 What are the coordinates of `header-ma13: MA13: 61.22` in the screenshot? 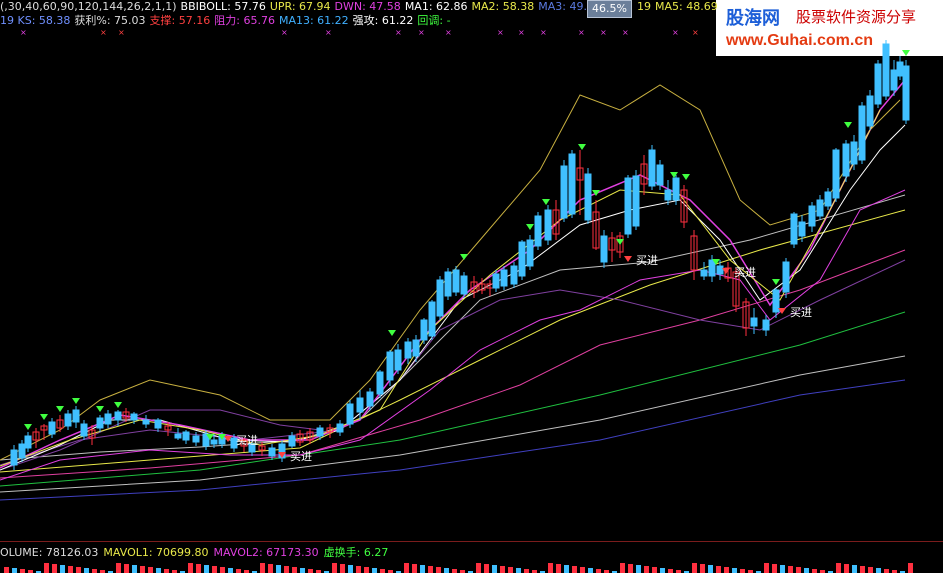 It's located at (313, 20).